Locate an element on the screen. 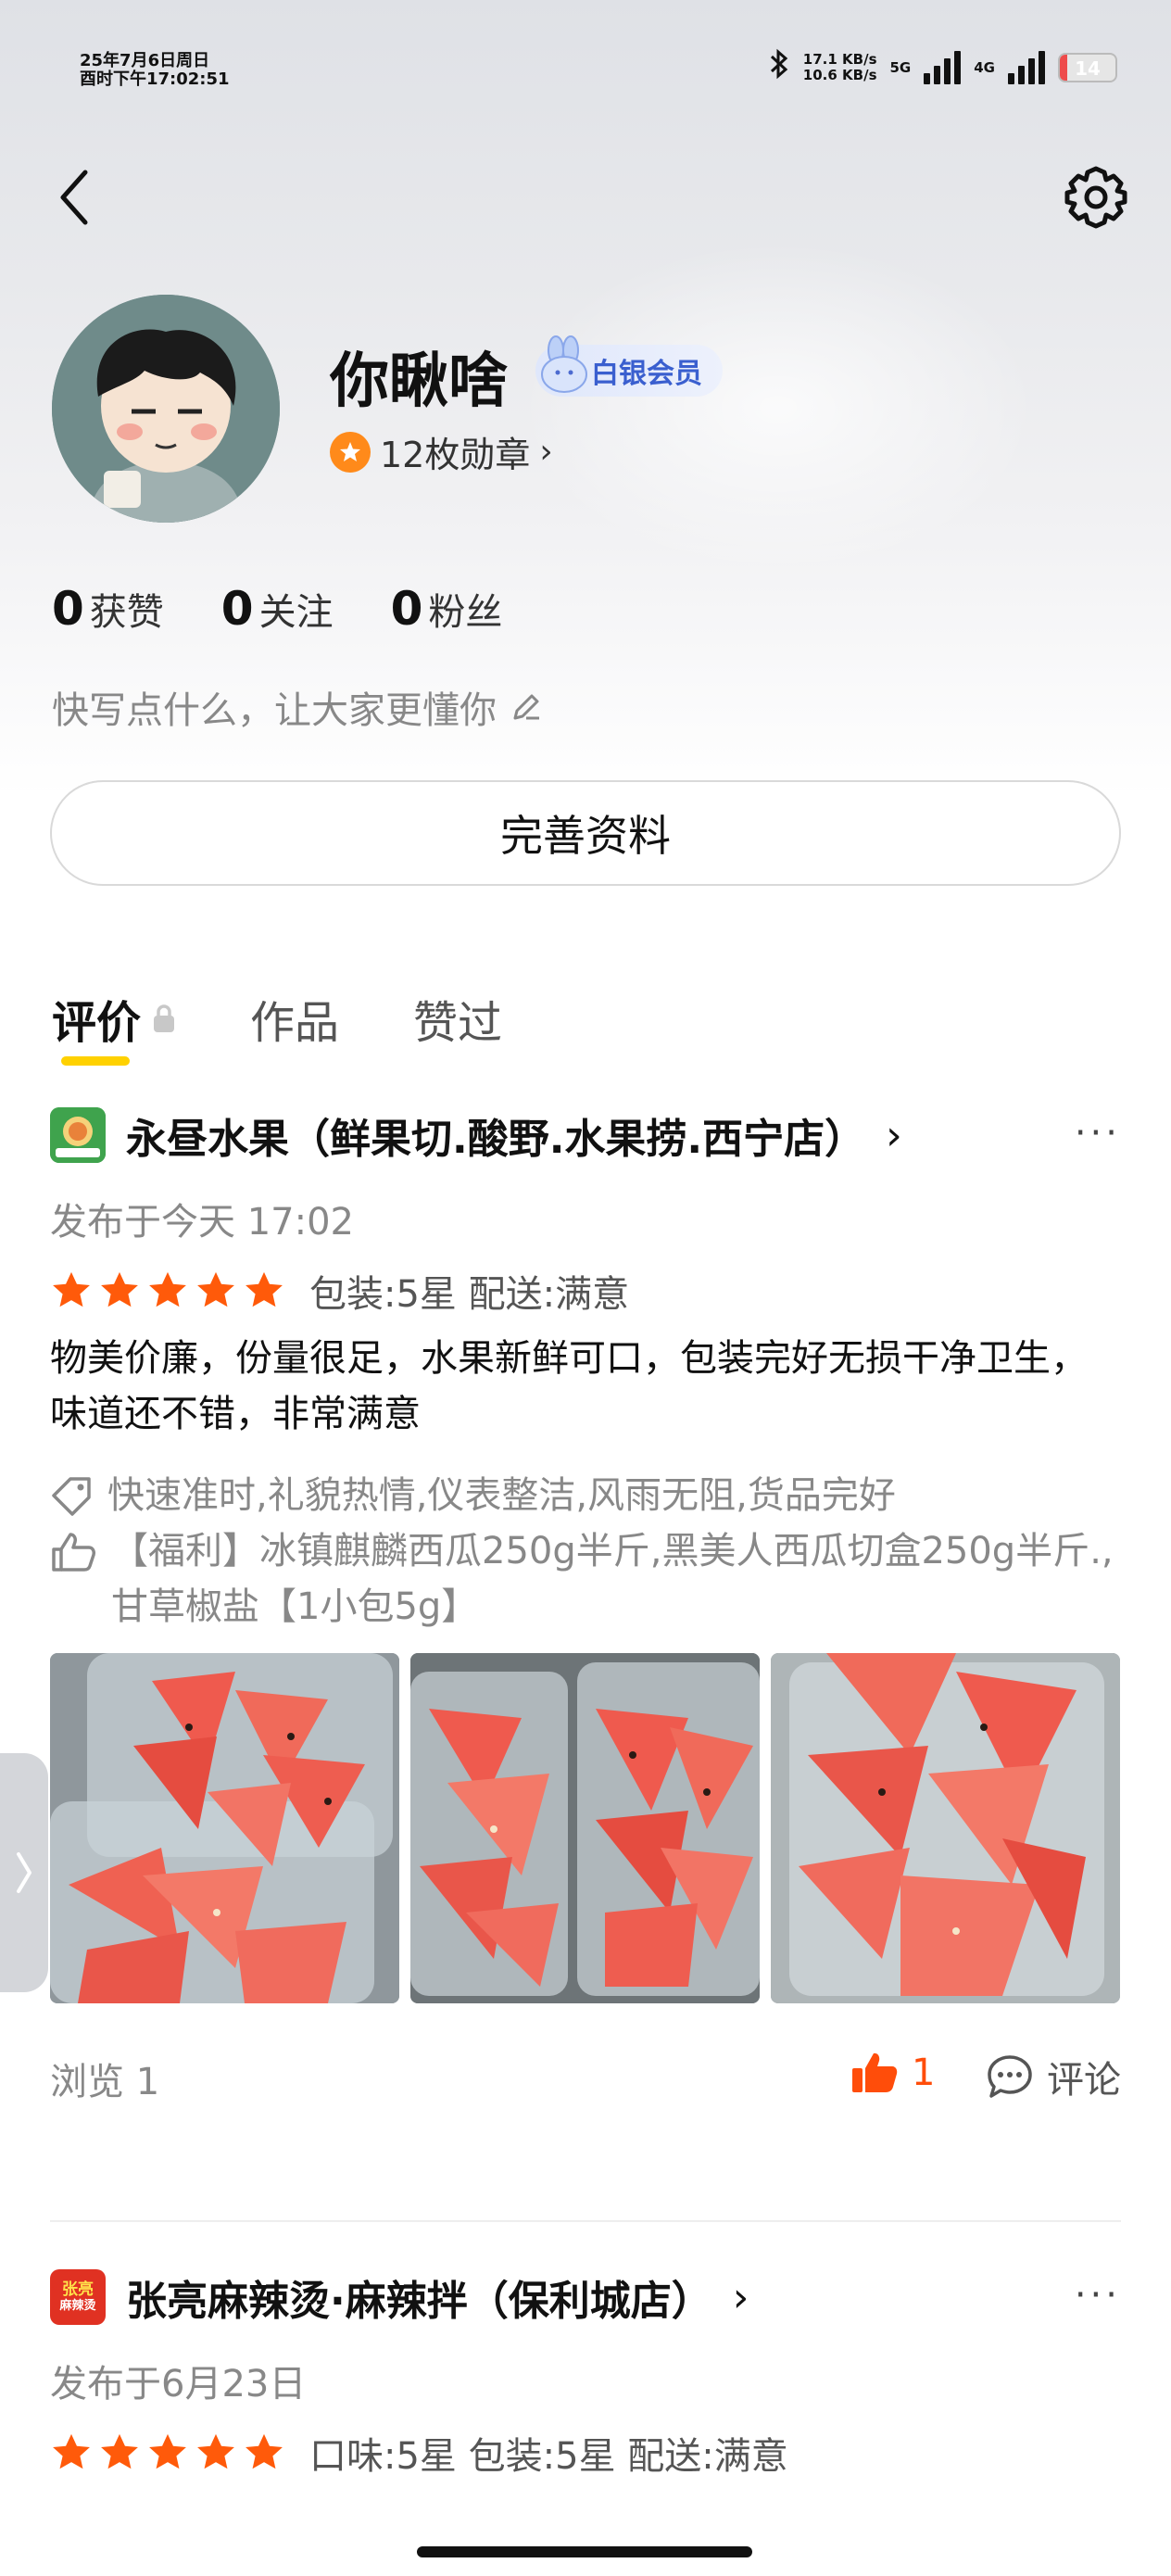 Image resolution: width=1171 pixels, height=2576 pixels. shop-logo-image is located at coordinates (78, 1135).